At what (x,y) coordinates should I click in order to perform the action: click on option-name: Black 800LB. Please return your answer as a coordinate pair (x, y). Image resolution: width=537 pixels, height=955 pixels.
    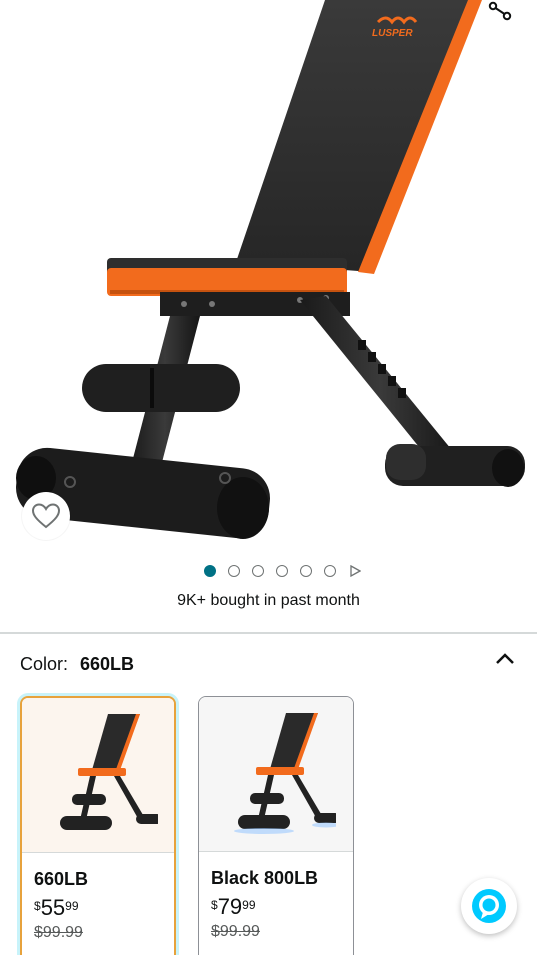
    Looking at the image, I should click on (265, 878).